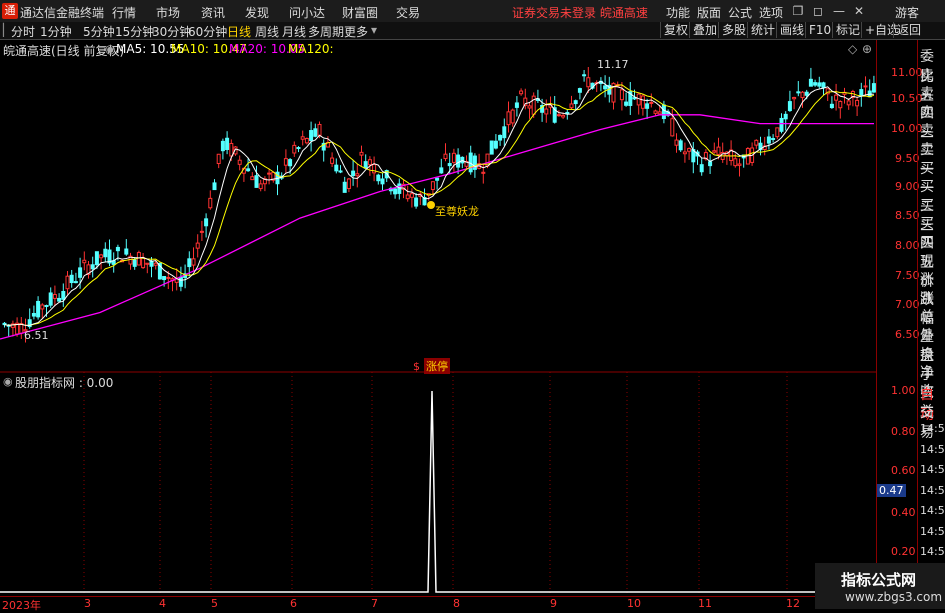  Describe the element at coordinates (110, 49) in the screenshot. I see `settings-icon: ◉` at that location.